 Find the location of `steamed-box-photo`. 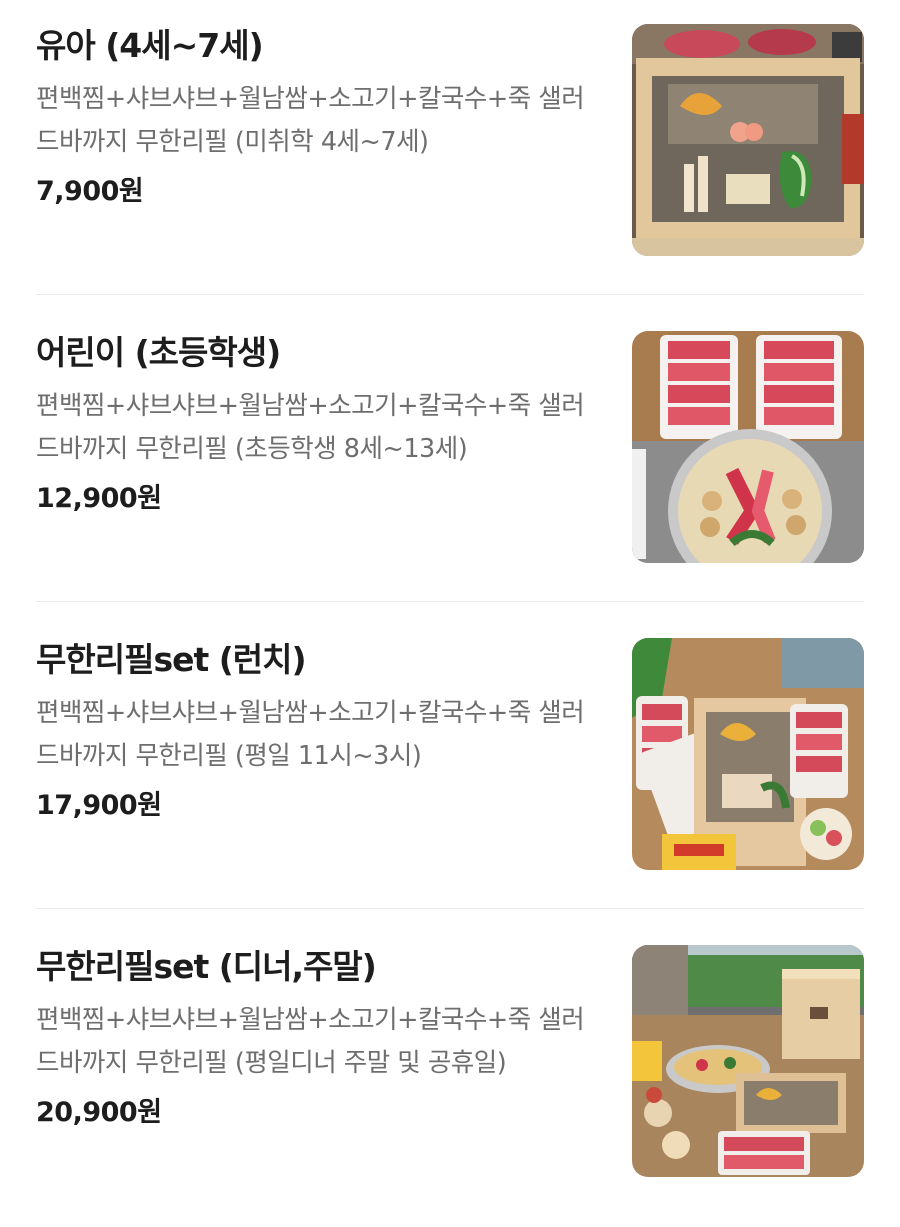

steamed-box-photo is located at coordinates (748, 140).